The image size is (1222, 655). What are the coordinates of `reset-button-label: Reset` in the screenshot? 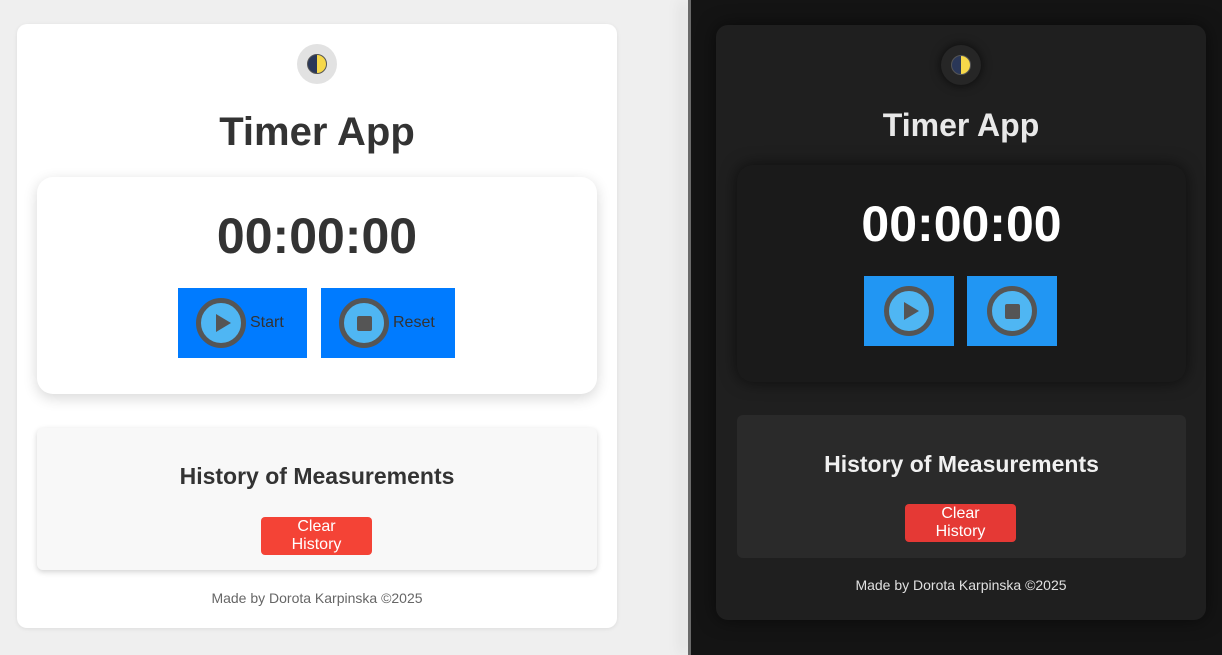 It's located at (414, 322).